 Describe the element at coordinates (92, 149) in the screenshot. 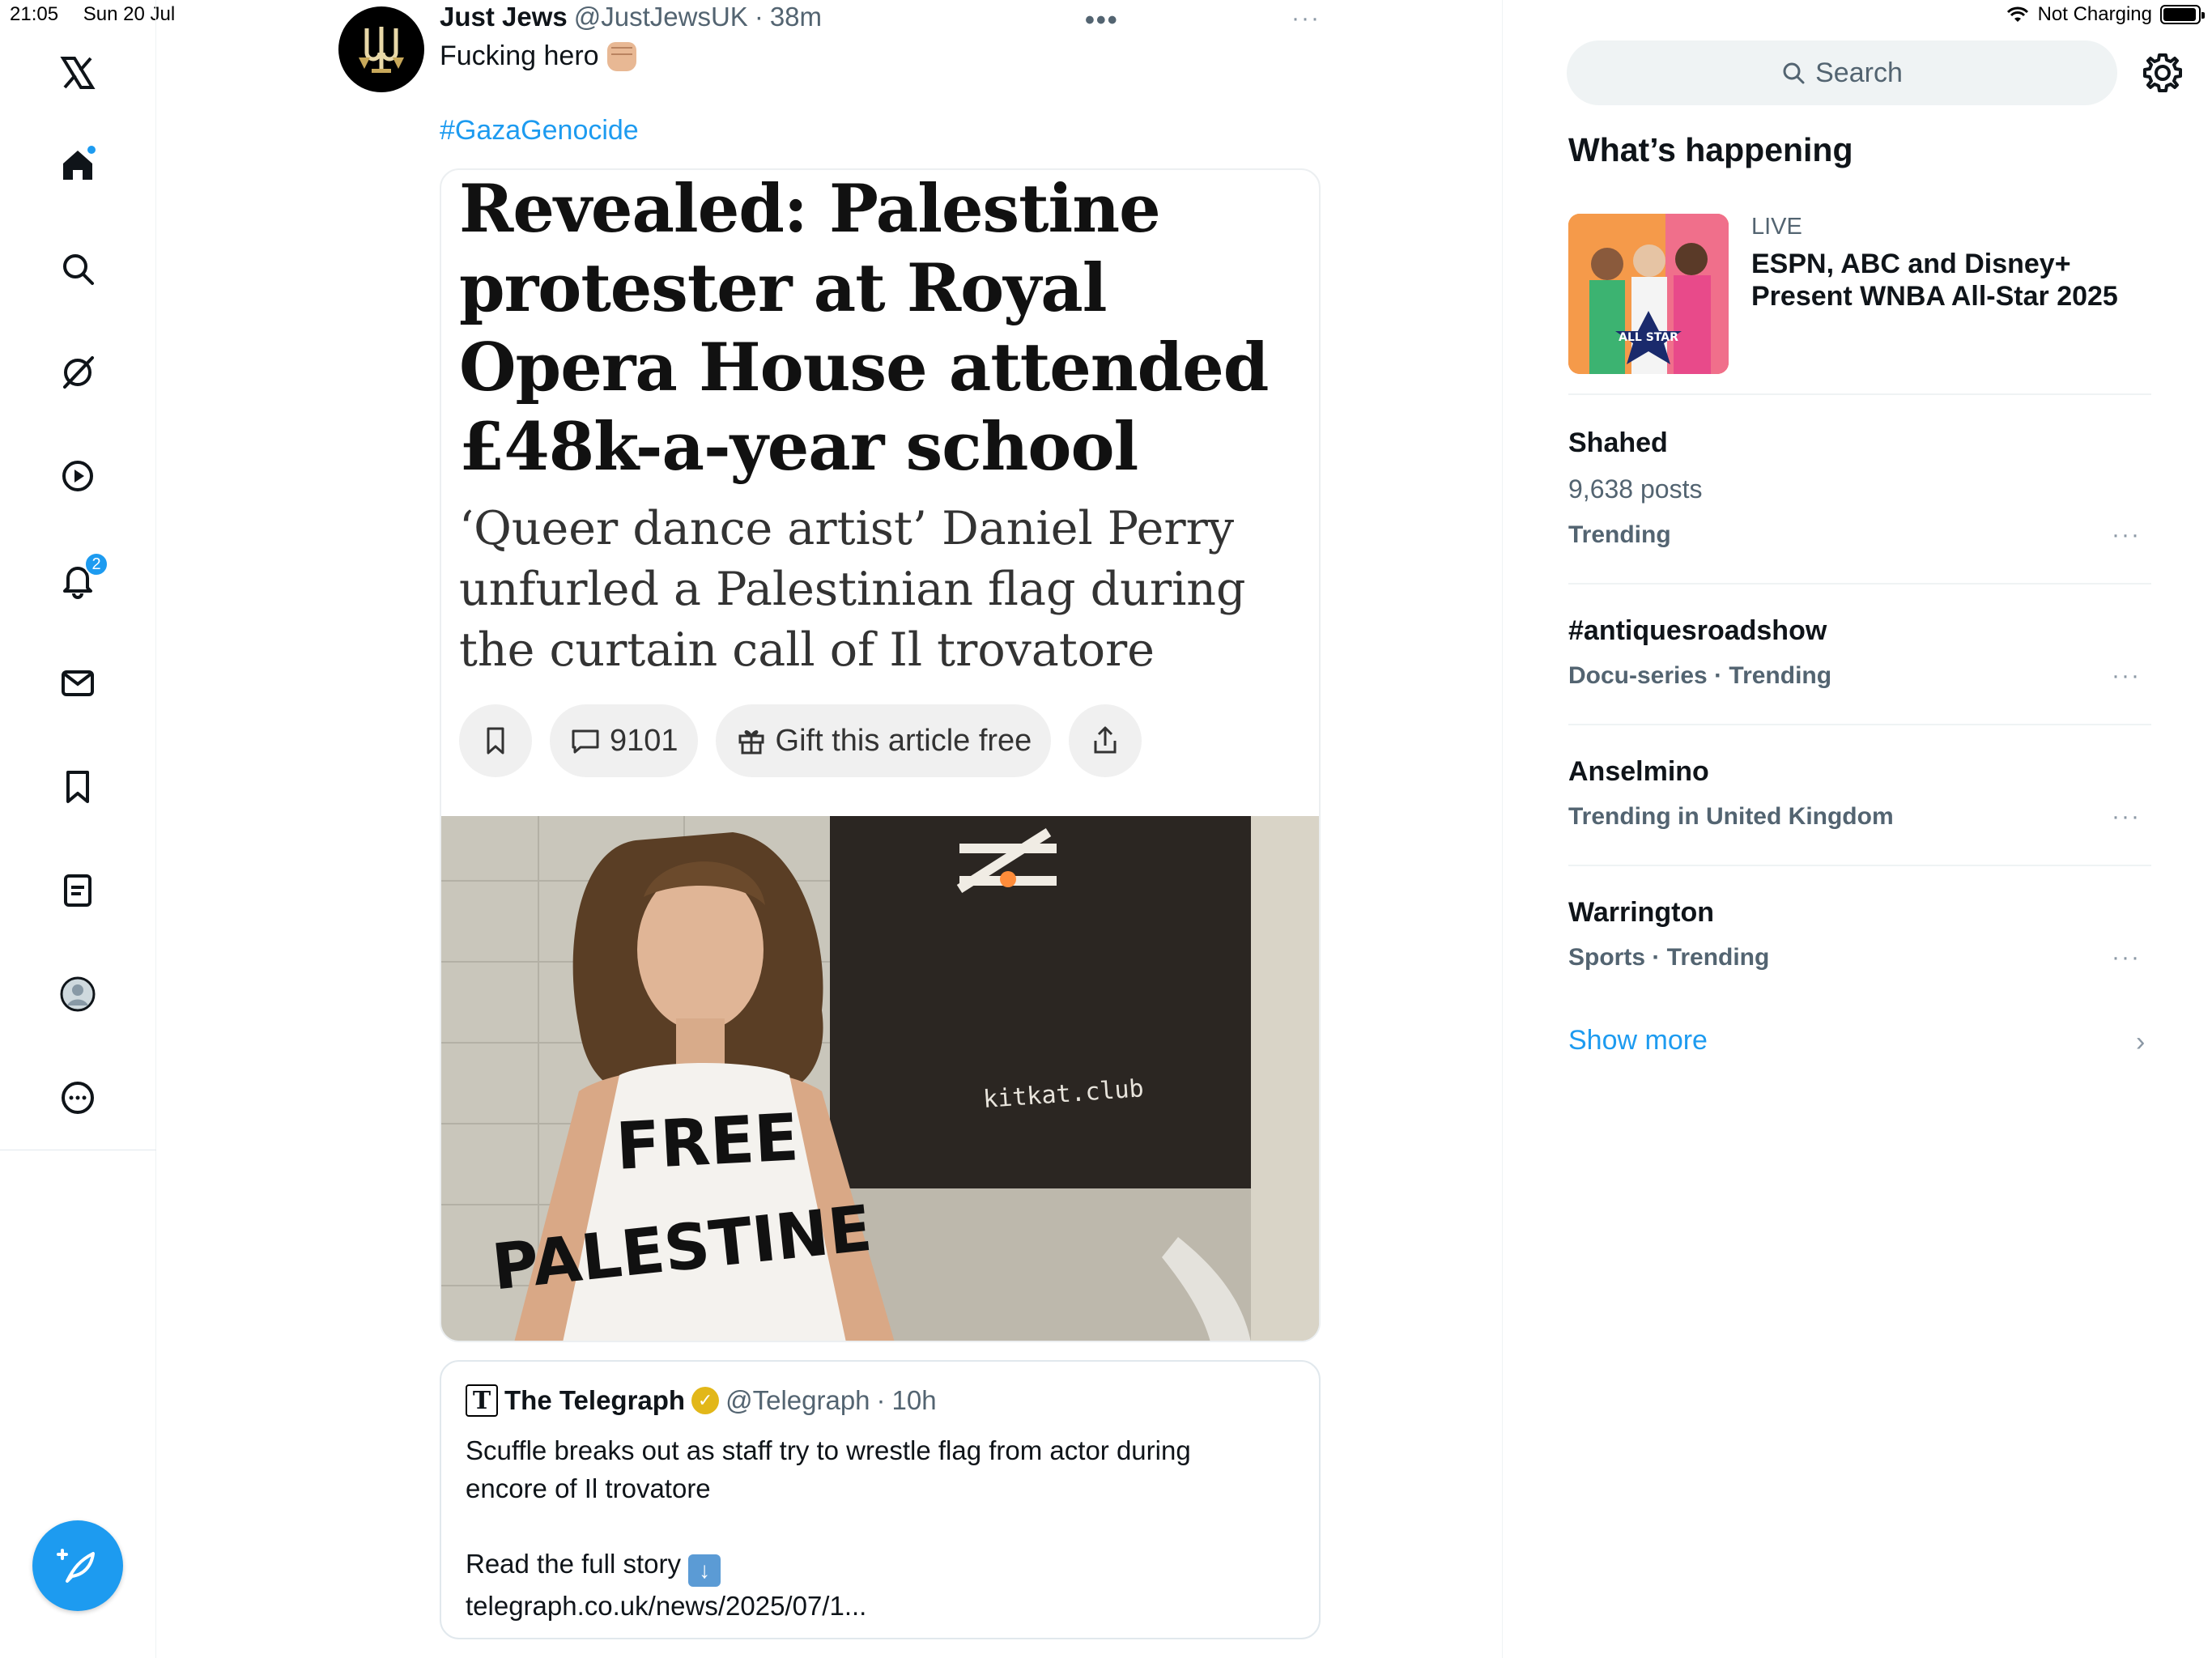

I see `home-unread-dot` at that location.